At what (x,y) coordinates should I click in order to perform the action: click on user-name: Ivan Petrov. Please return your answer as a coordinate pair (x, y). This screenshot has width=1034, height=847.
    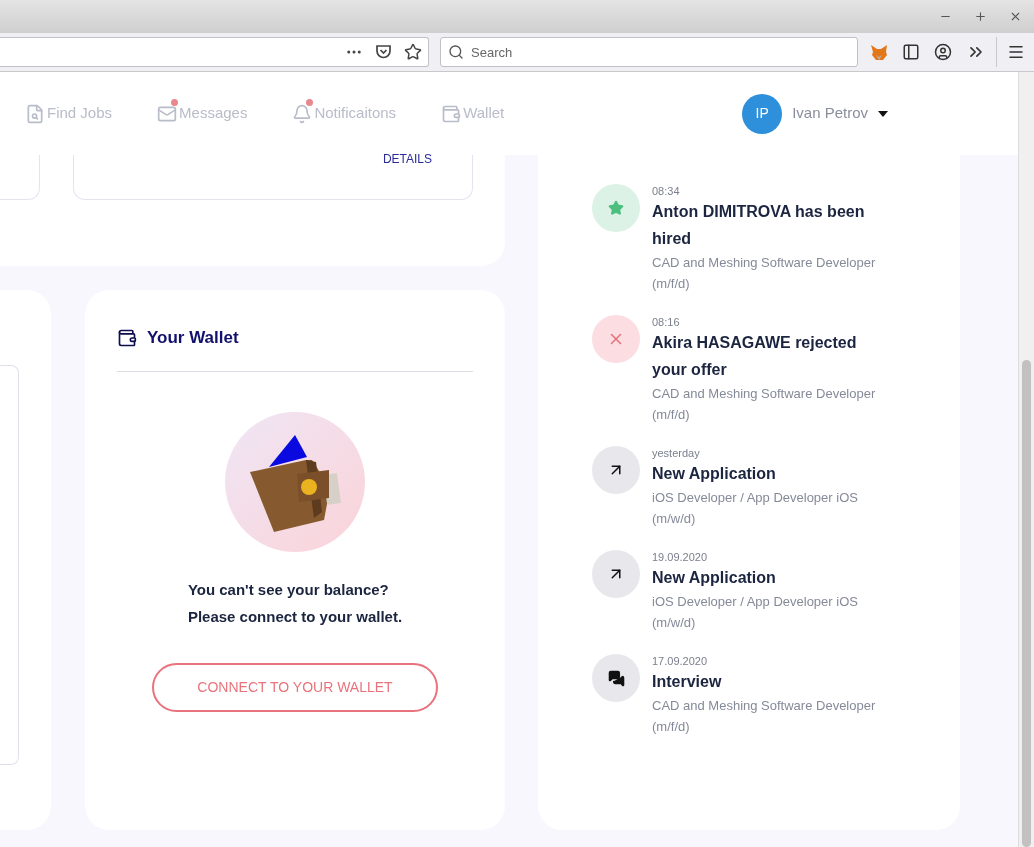
    Looking at the image, I should click on (830, 113).